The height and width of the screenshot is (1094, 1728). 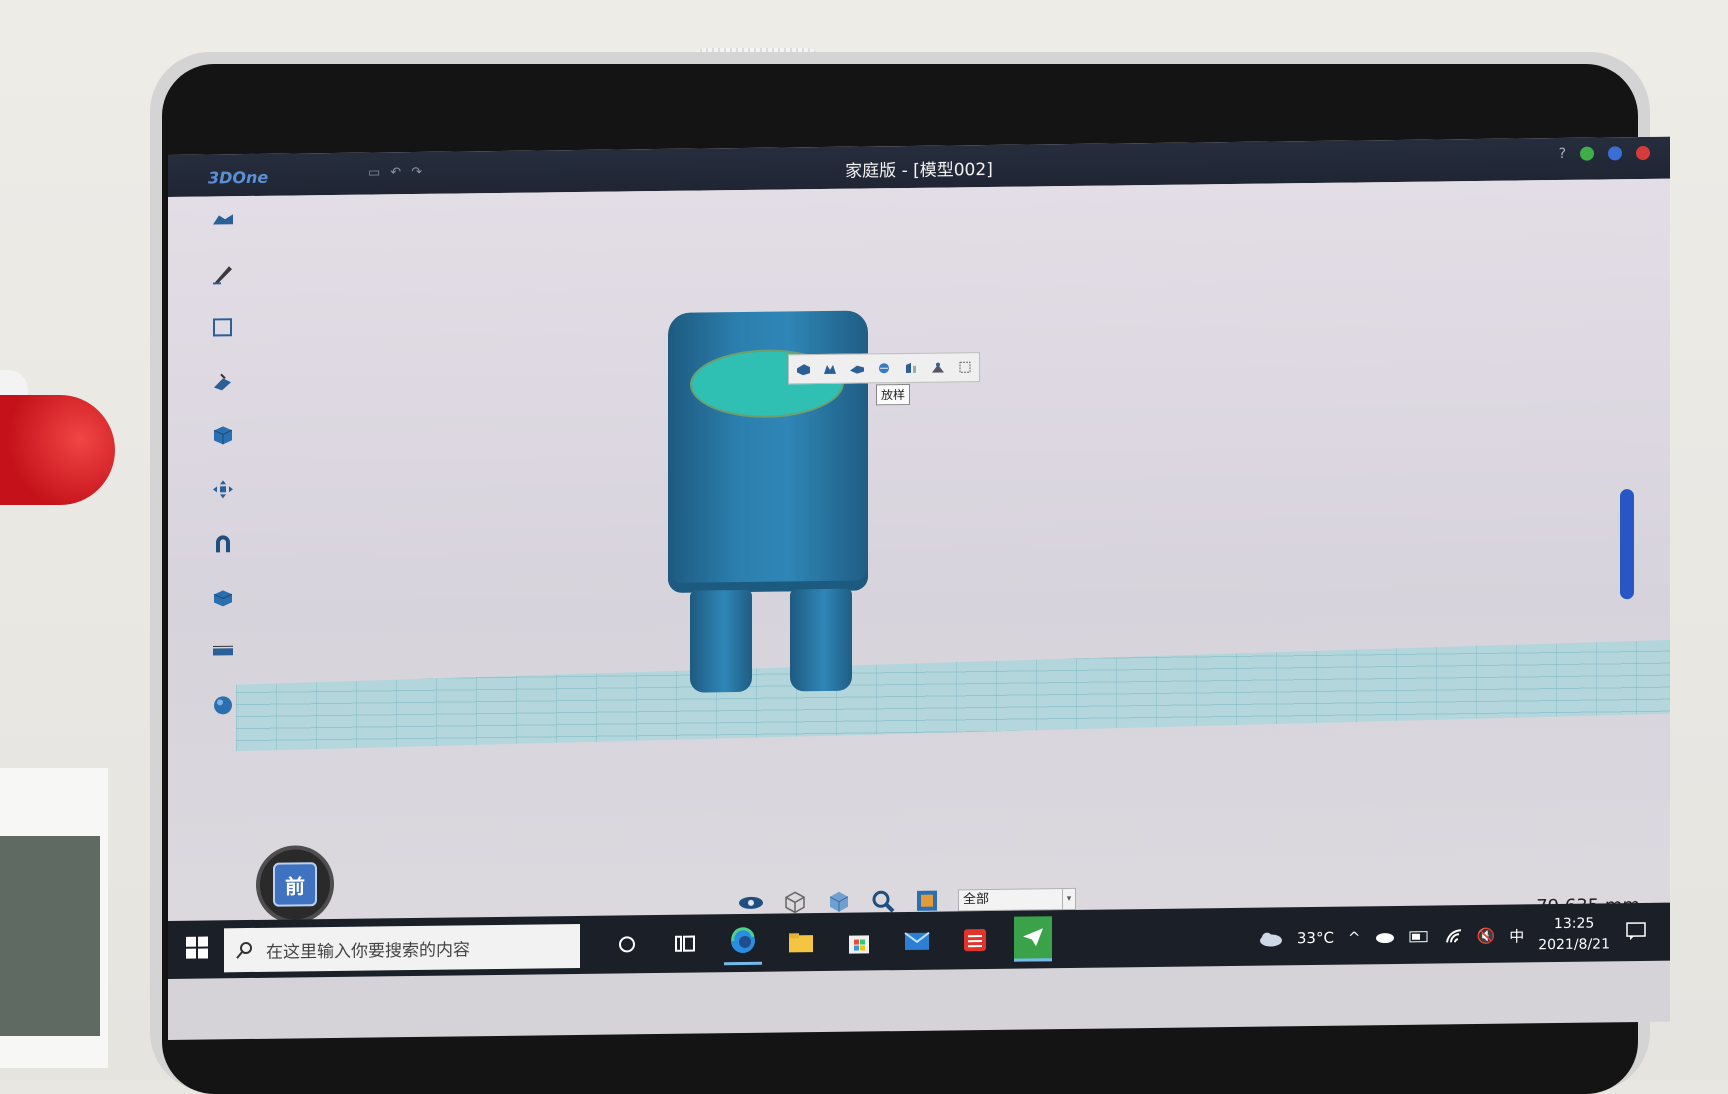 I want to click on distance-measure-icon, so click(x=223, y=651).